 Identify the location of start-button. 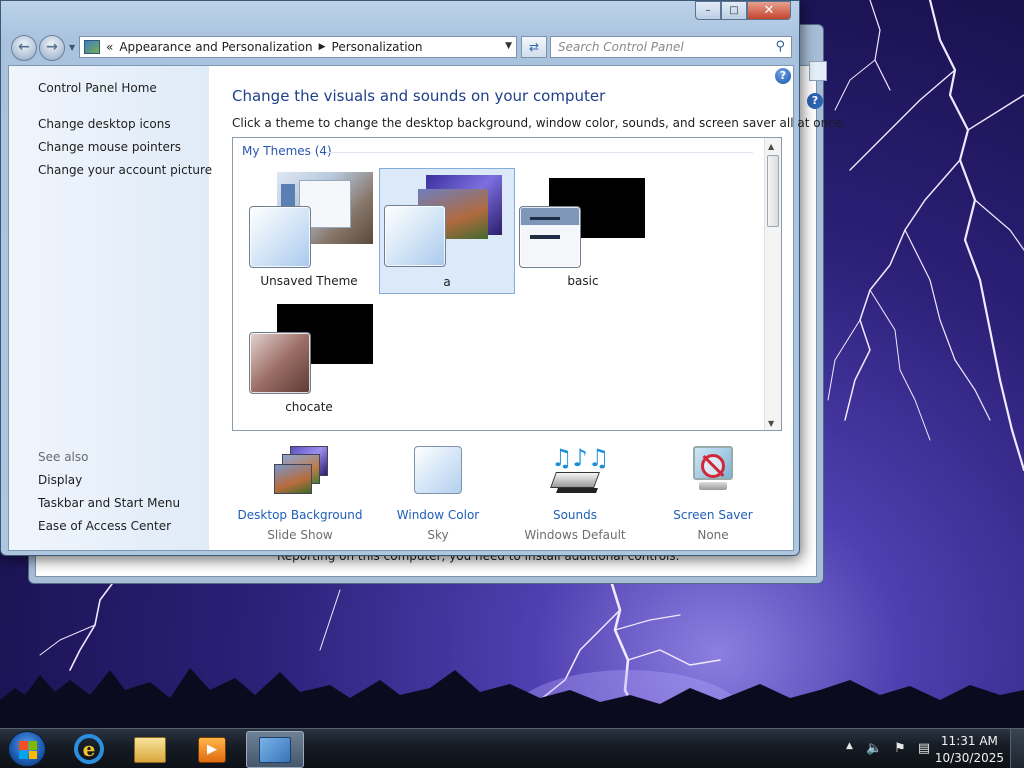
(27, 749).